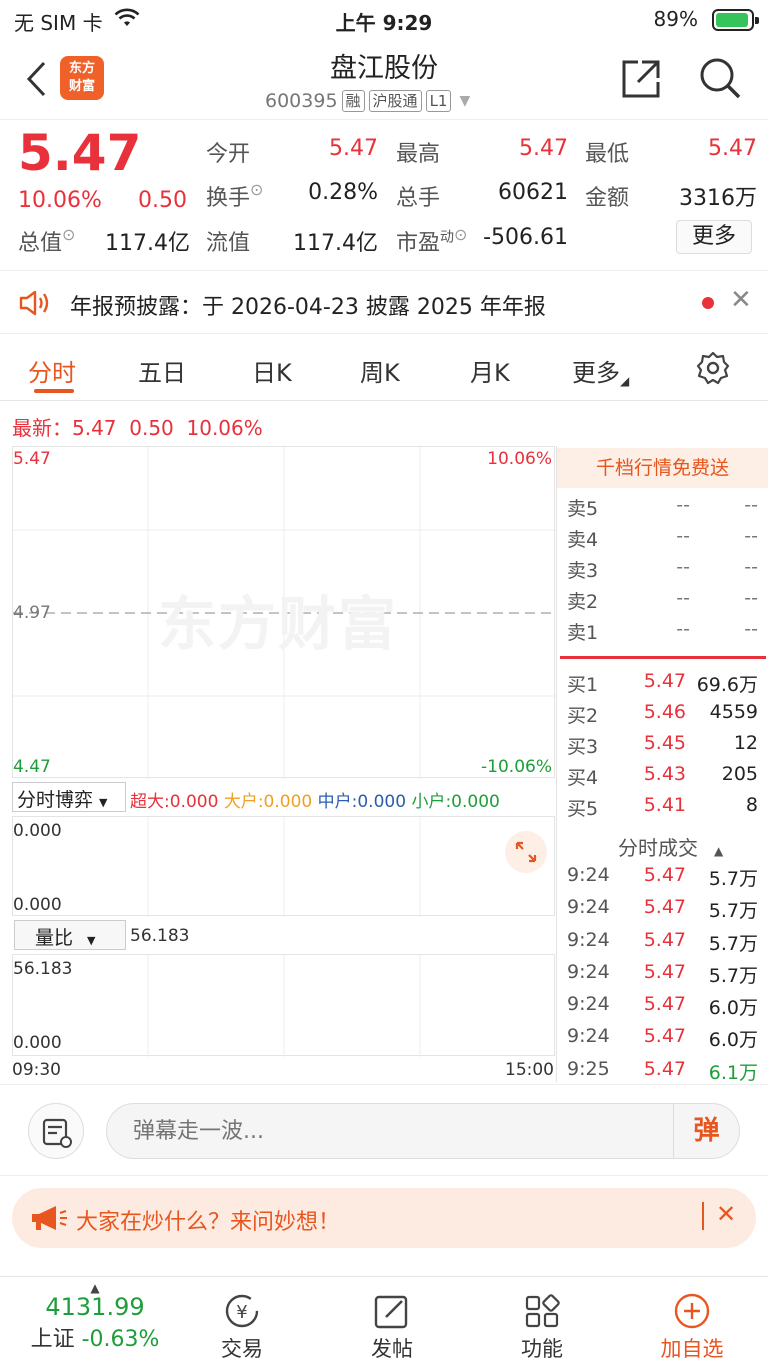  Describe the element at coordinates (482, 151) in the screenshot. I see `stat-high: 最高 5.47` at that location.